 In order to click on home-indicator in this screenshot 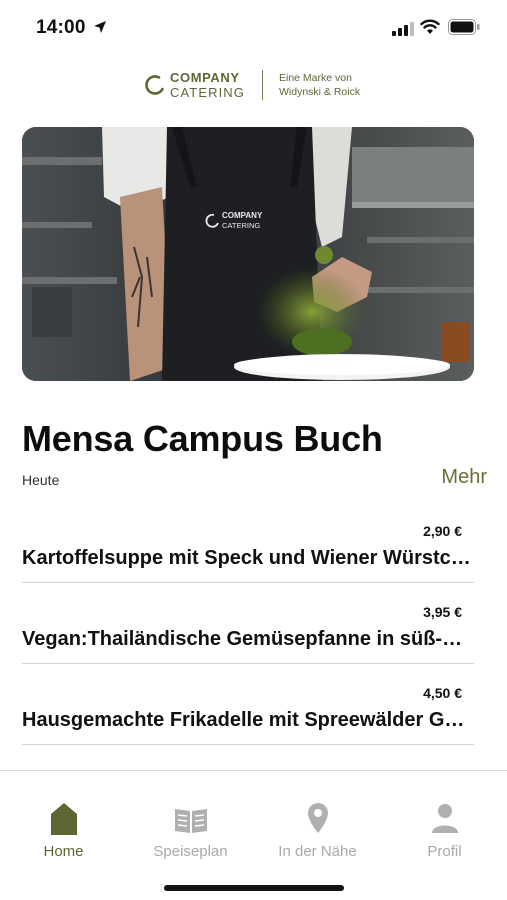, I will do `click(254, 888)`.